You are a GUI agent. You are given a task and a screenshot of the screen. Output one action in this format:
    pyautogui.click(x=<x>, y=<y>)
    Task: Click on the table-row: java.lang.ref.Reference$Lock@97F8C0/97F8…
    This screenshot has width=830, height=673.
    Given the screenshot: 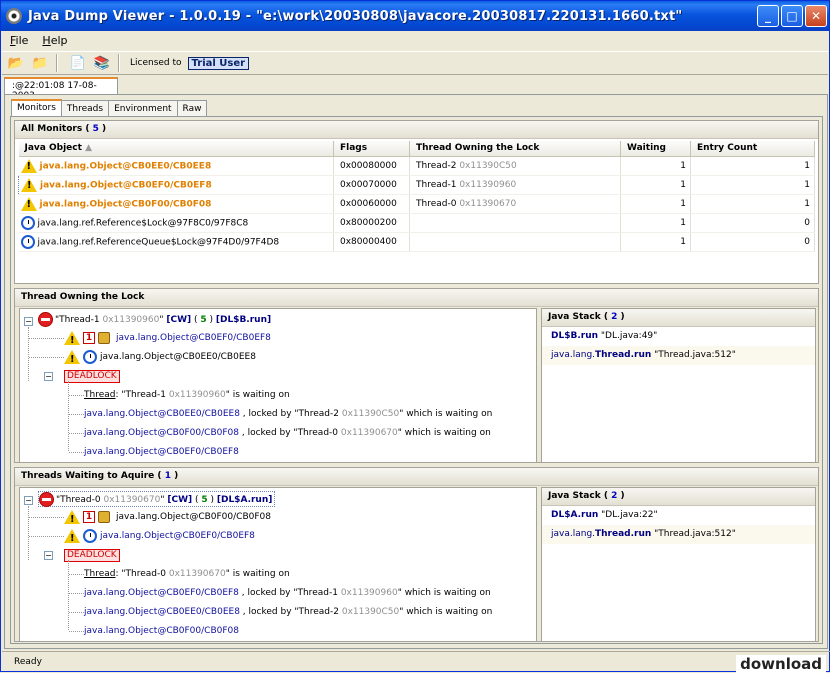 What is the action you would take?
    pyautogui.click(x=416, y=223)
    